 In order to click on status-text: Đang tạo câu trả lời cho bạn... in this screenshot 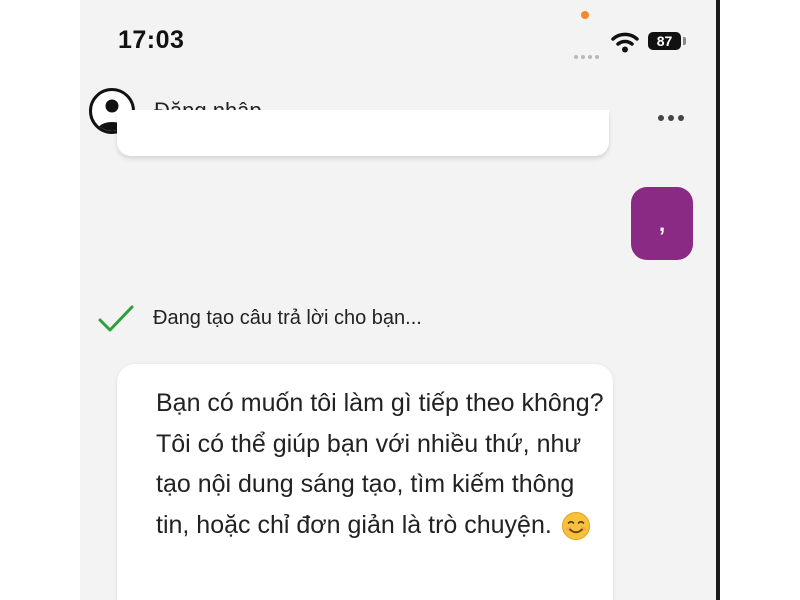, I will do `click(287, 318)`.